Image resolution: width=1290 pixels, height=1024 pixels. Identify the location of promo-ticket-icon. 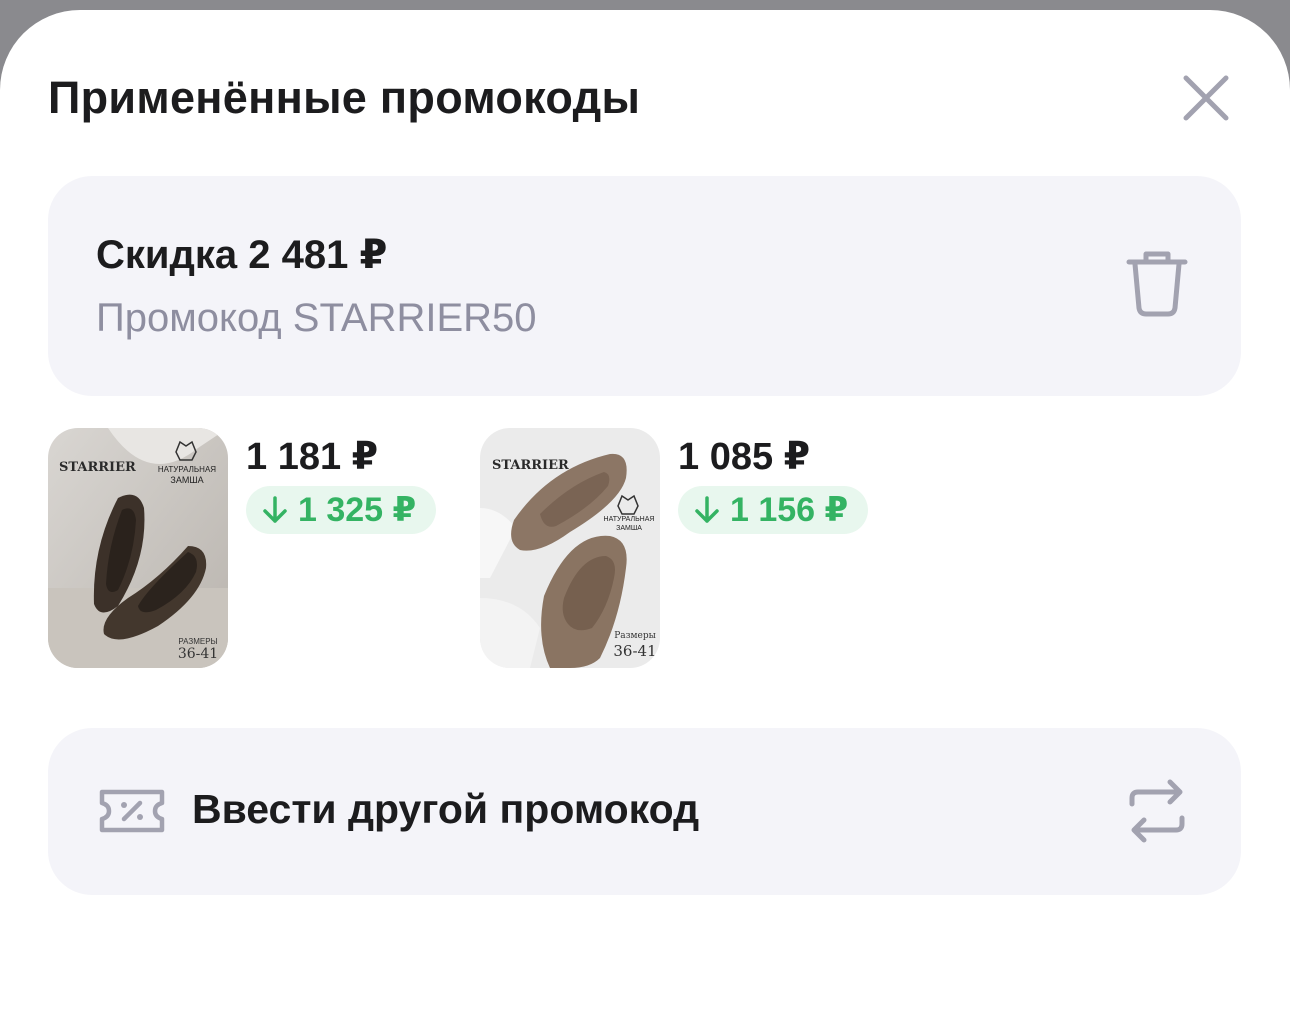
(132, 811).